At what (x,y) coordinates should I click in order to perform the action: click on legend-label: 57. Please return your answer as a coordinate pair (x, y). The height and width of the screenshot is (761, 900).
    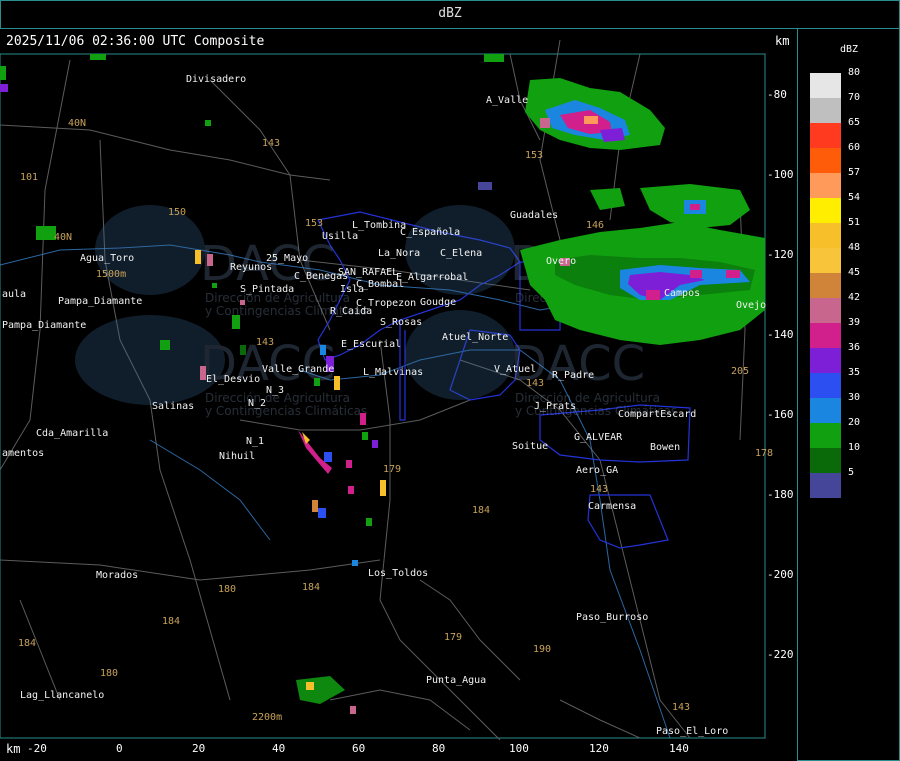
    Looking at the image, I should click on (854, 172).